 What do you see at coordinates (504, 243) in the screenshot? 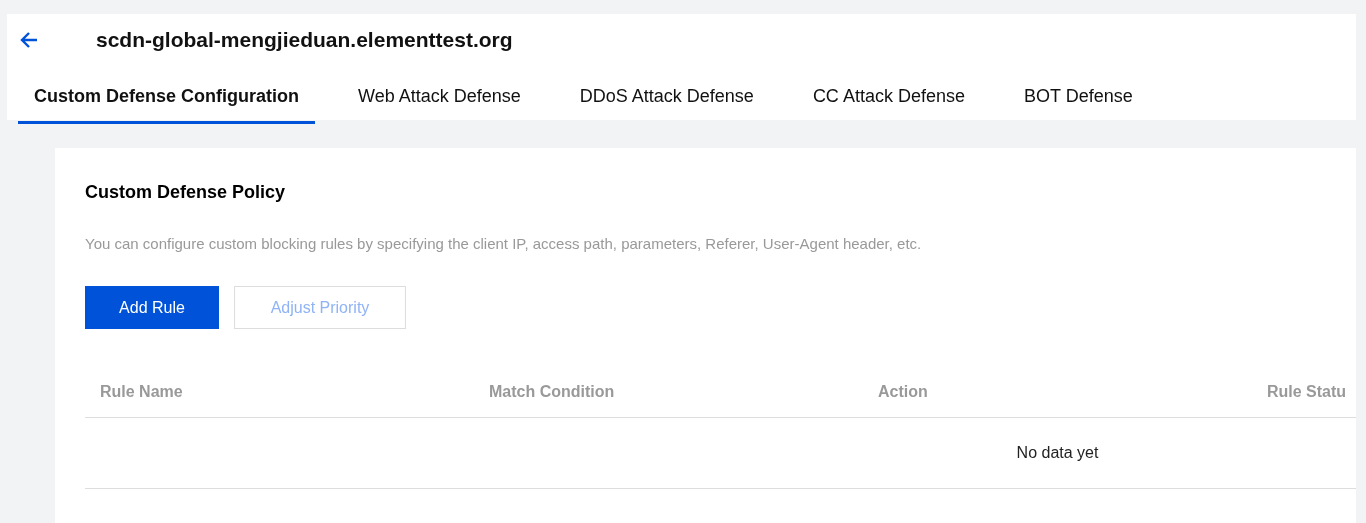
I see `section-description: You can configure custom blocking rules by specifying the client IP, access path, parameters, Referer, User-Agent header, etc.` at bounding box center [504, 243].